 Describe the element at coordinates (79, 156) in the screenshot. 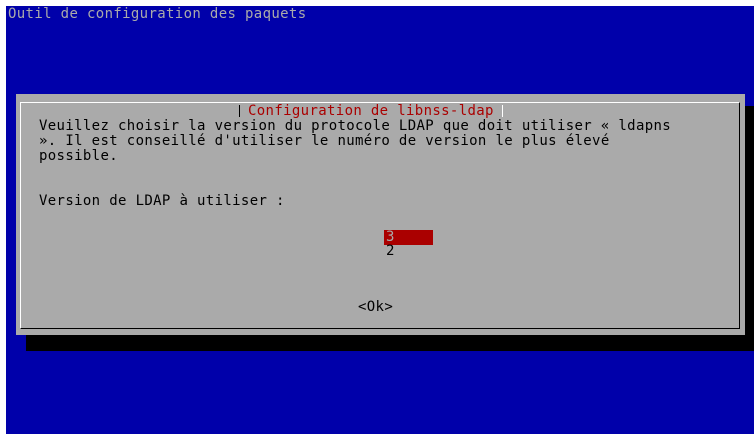

I see `description-line: possible.` at that location.